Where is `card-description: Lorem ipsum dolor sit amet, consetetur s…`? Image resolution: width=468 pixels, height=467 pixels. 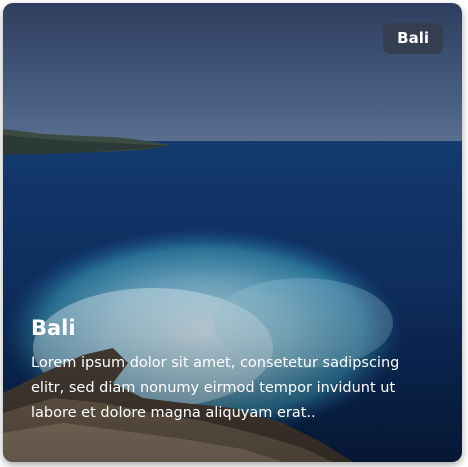 card-description: Lorem ipsum dolor sit amet, consetetur s… is located at coordinates (215, 388).